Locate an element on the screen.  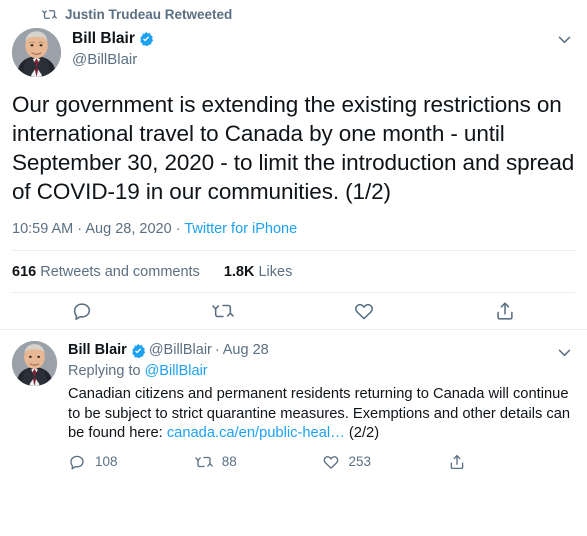
reply-author-display-name: Bill Blair is located at coordinates (97, 350).